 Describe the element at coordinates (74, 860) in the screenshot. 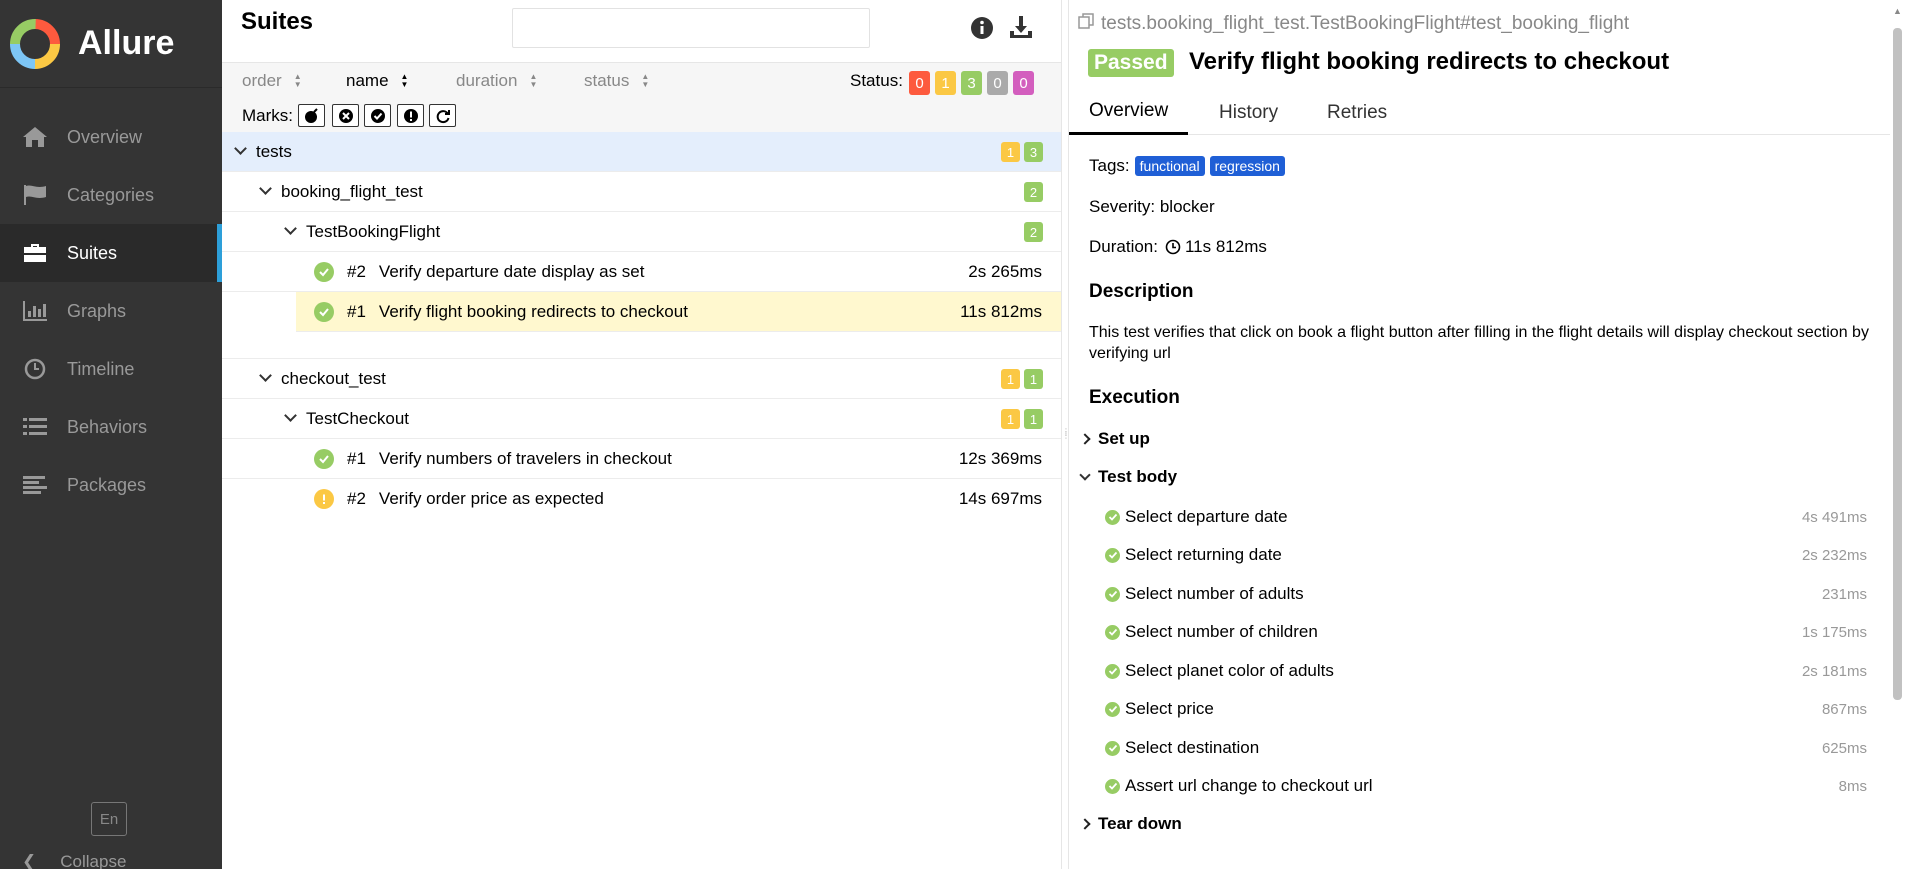

I see `collapse-button: ❮ Collapse` at that location.